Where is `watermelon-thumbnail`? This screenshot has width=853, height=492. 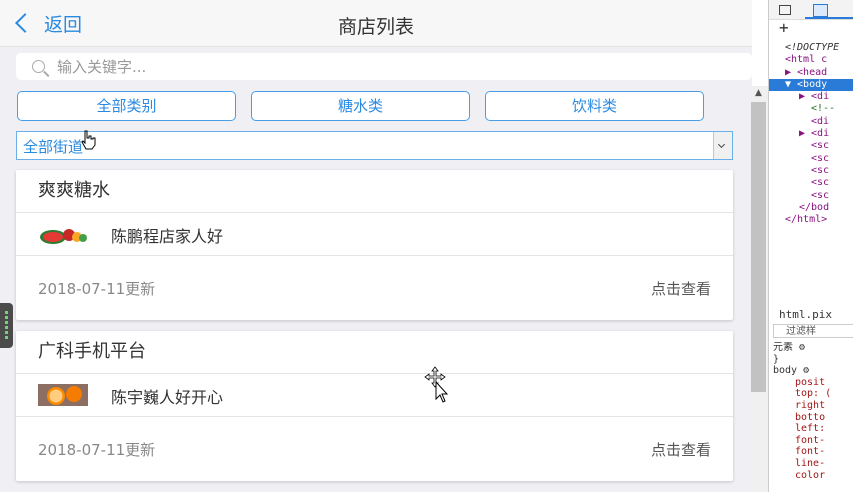
watermelon-thumbnail is located at coordinates (63, 236).